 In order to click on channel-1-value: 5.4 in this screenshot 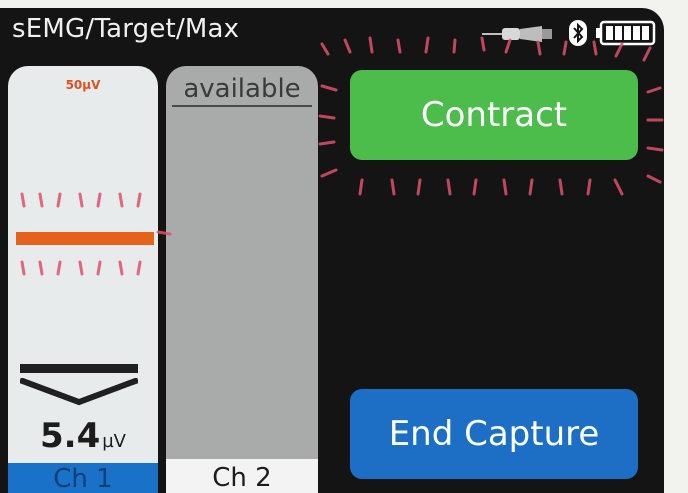, I will do `click(70, 436)`.